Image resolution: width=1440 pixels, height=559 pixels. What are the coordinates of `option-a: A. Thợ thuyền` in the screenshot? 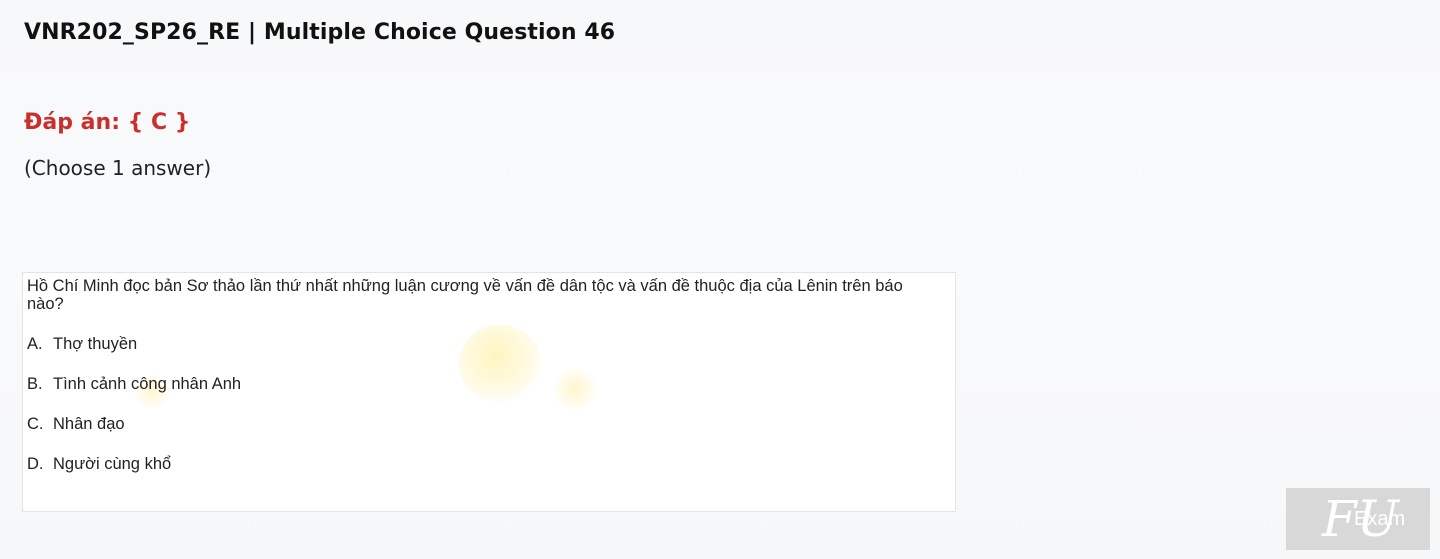 It's located at (82, 344).